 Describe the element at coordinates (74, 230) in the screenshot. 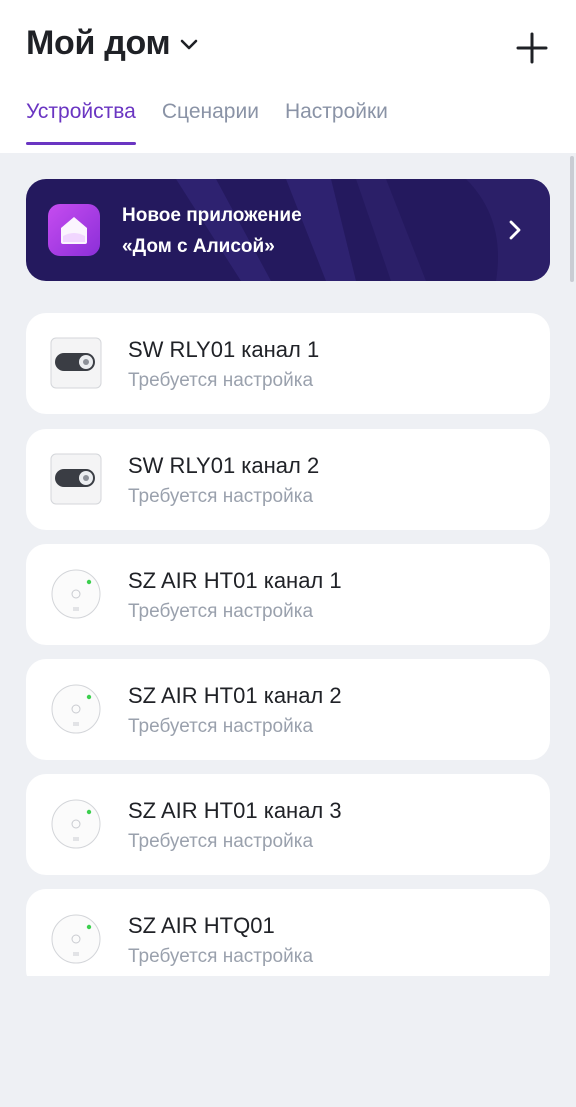

I see `home-app-icon` at that location.